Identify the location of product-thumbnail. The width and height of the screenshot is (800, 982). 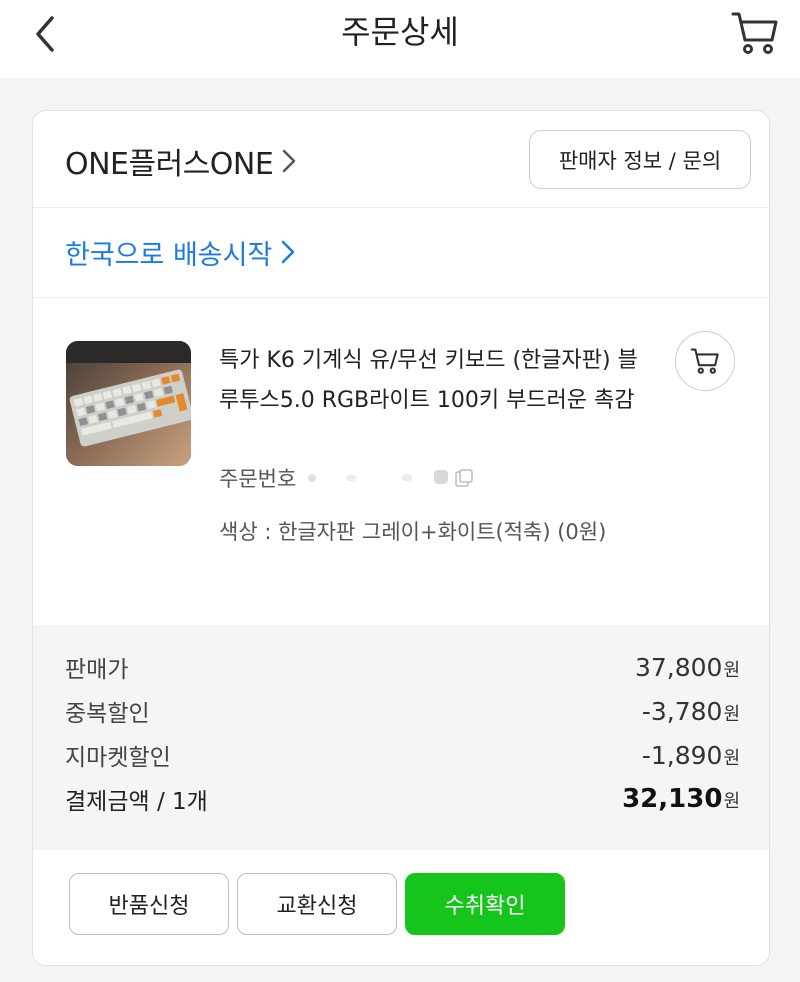
(128, 403).